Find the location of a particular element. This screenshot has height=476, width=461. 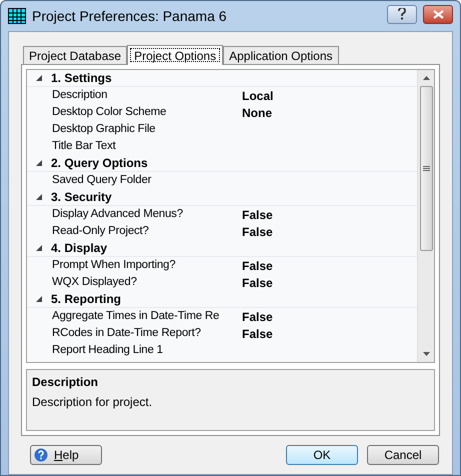

ok-button: OK is located at coordinates (322, 455).